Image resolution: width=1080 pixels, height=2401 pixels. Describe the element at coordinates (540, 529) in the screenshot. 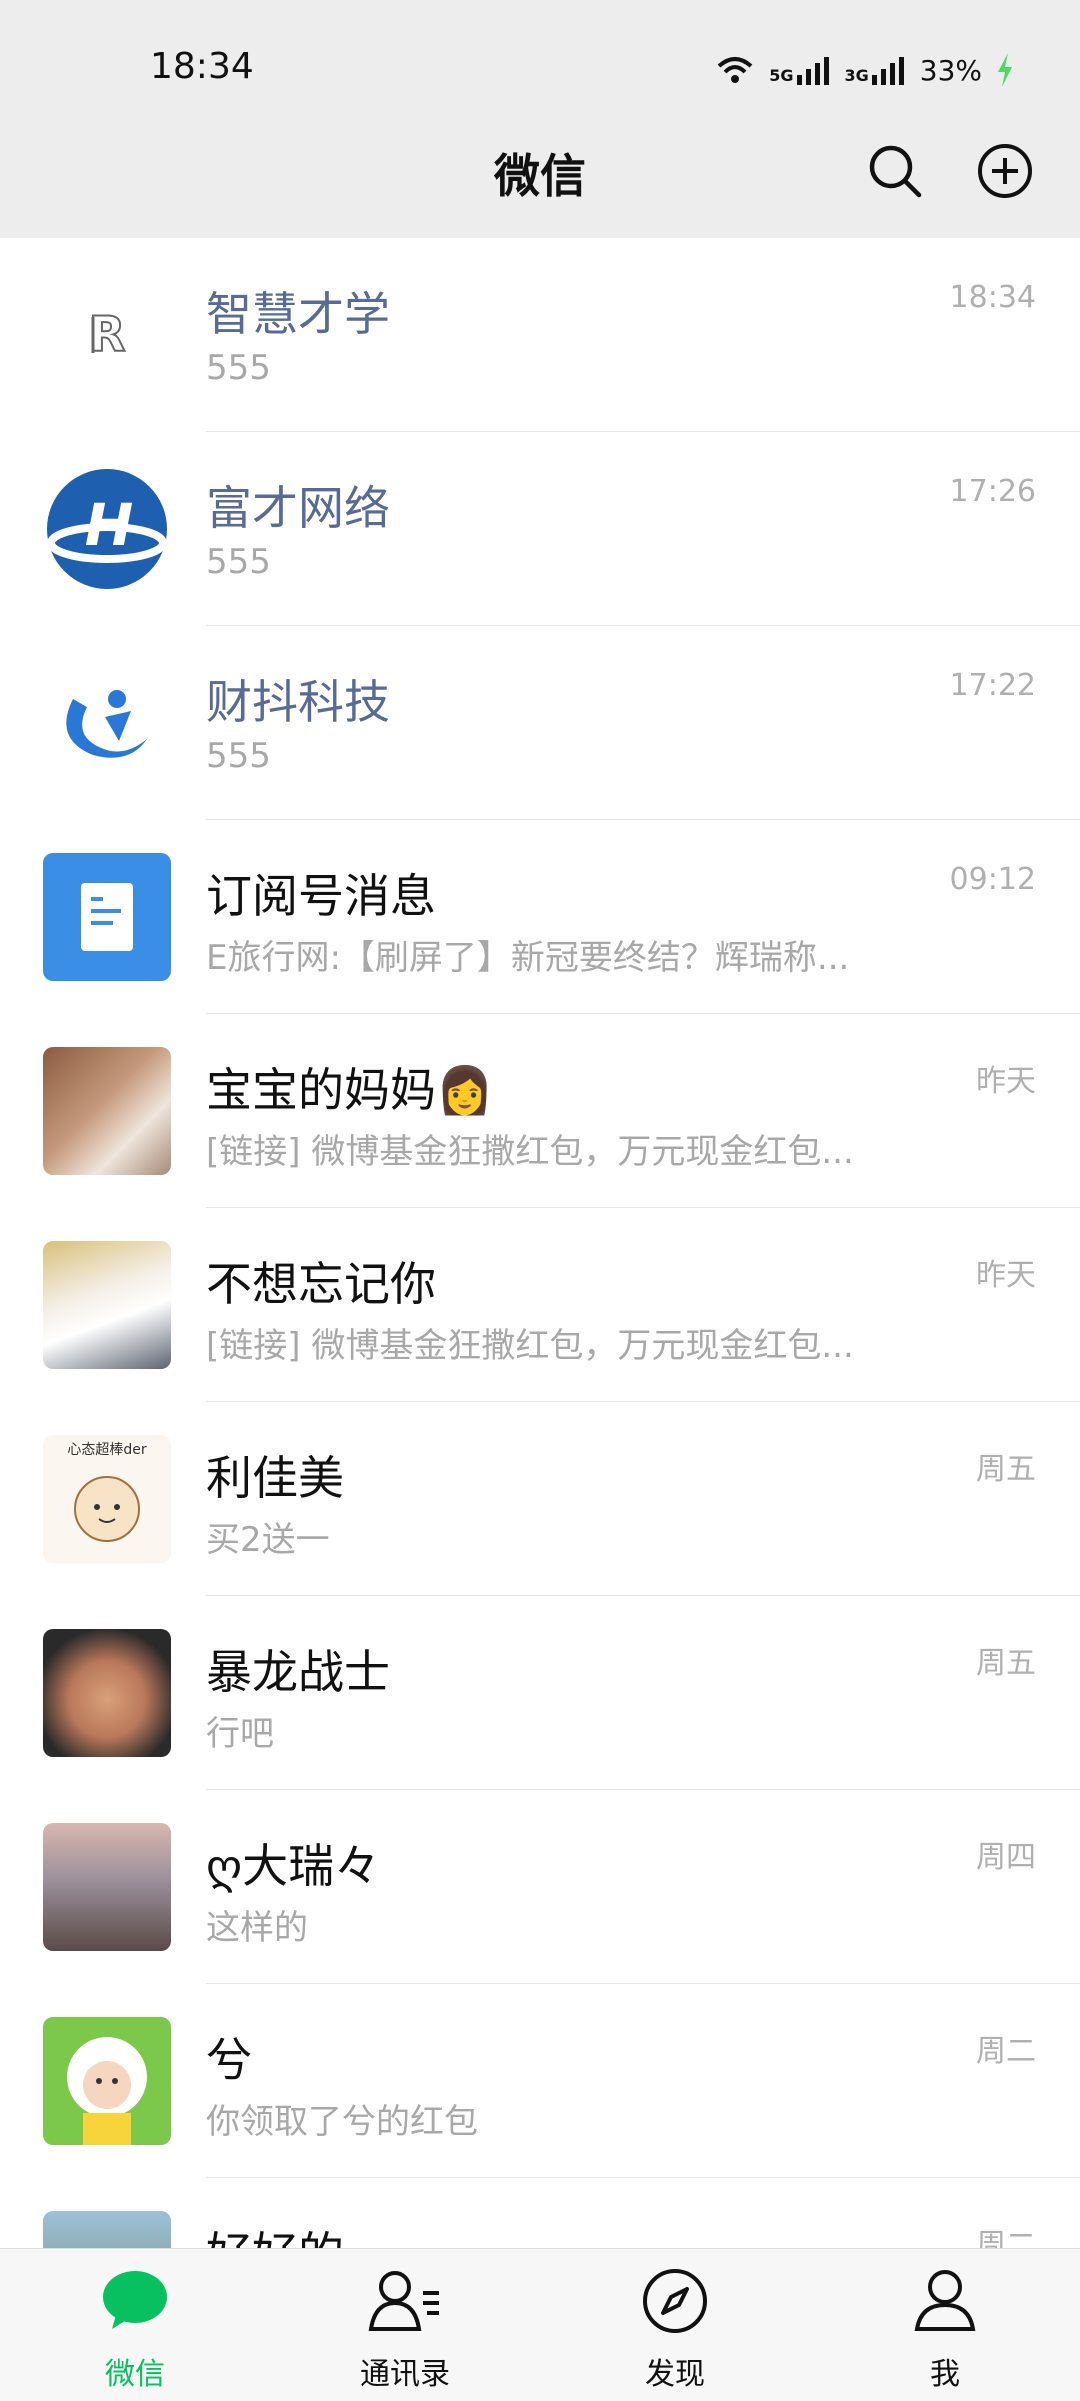

I see `chat-row: H 富才网络 555 17:26` at that location.